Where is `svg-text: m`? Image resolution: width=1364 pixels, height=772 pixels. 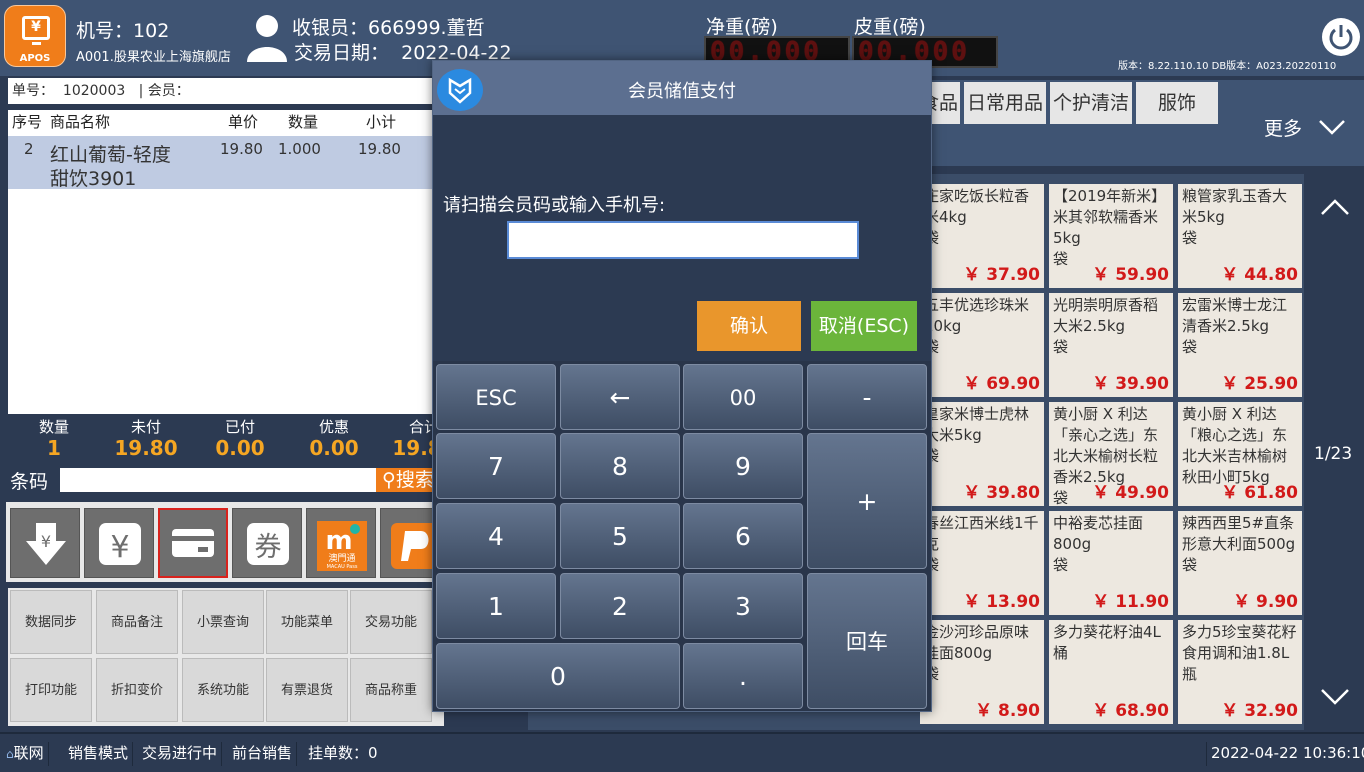
svg-text: m is located at coordinates (338, 541).